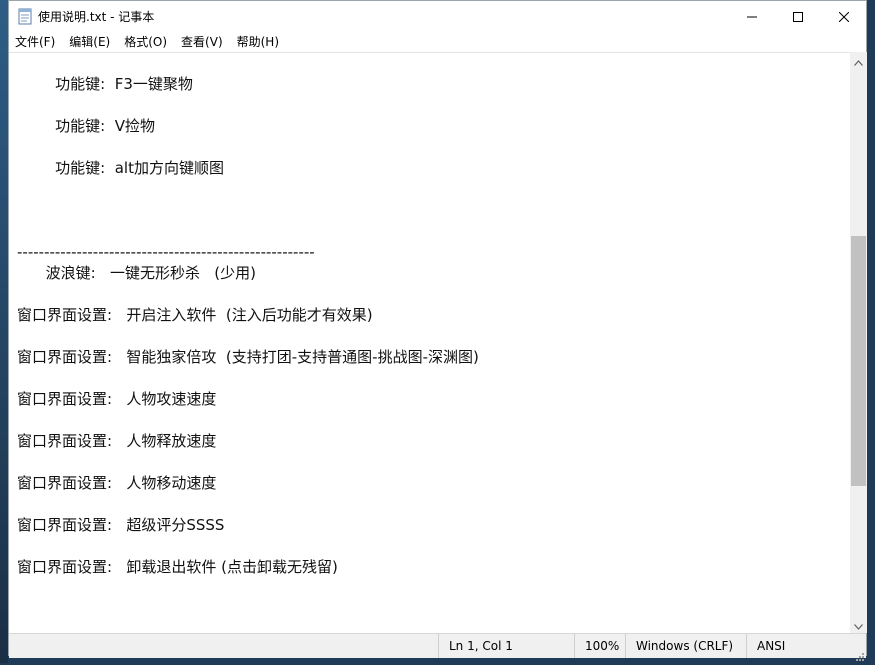 The height and width of the screenshot is (665, 875). What do you see at coordinates (89, 42) in the screenshot?
I see `menu-edit: 编辑(E)` at bounding box center [89, 42].